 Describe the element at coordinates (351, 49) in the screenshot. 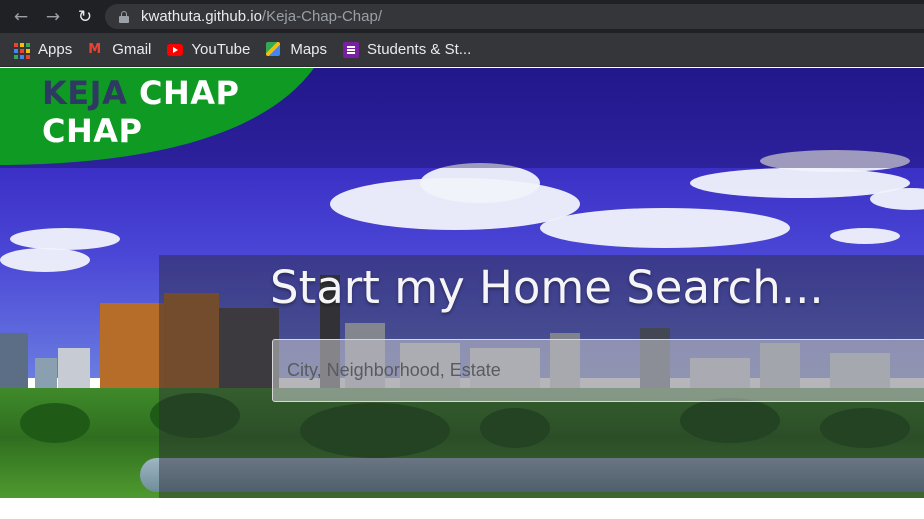

I see `classroom-icon` at that location.